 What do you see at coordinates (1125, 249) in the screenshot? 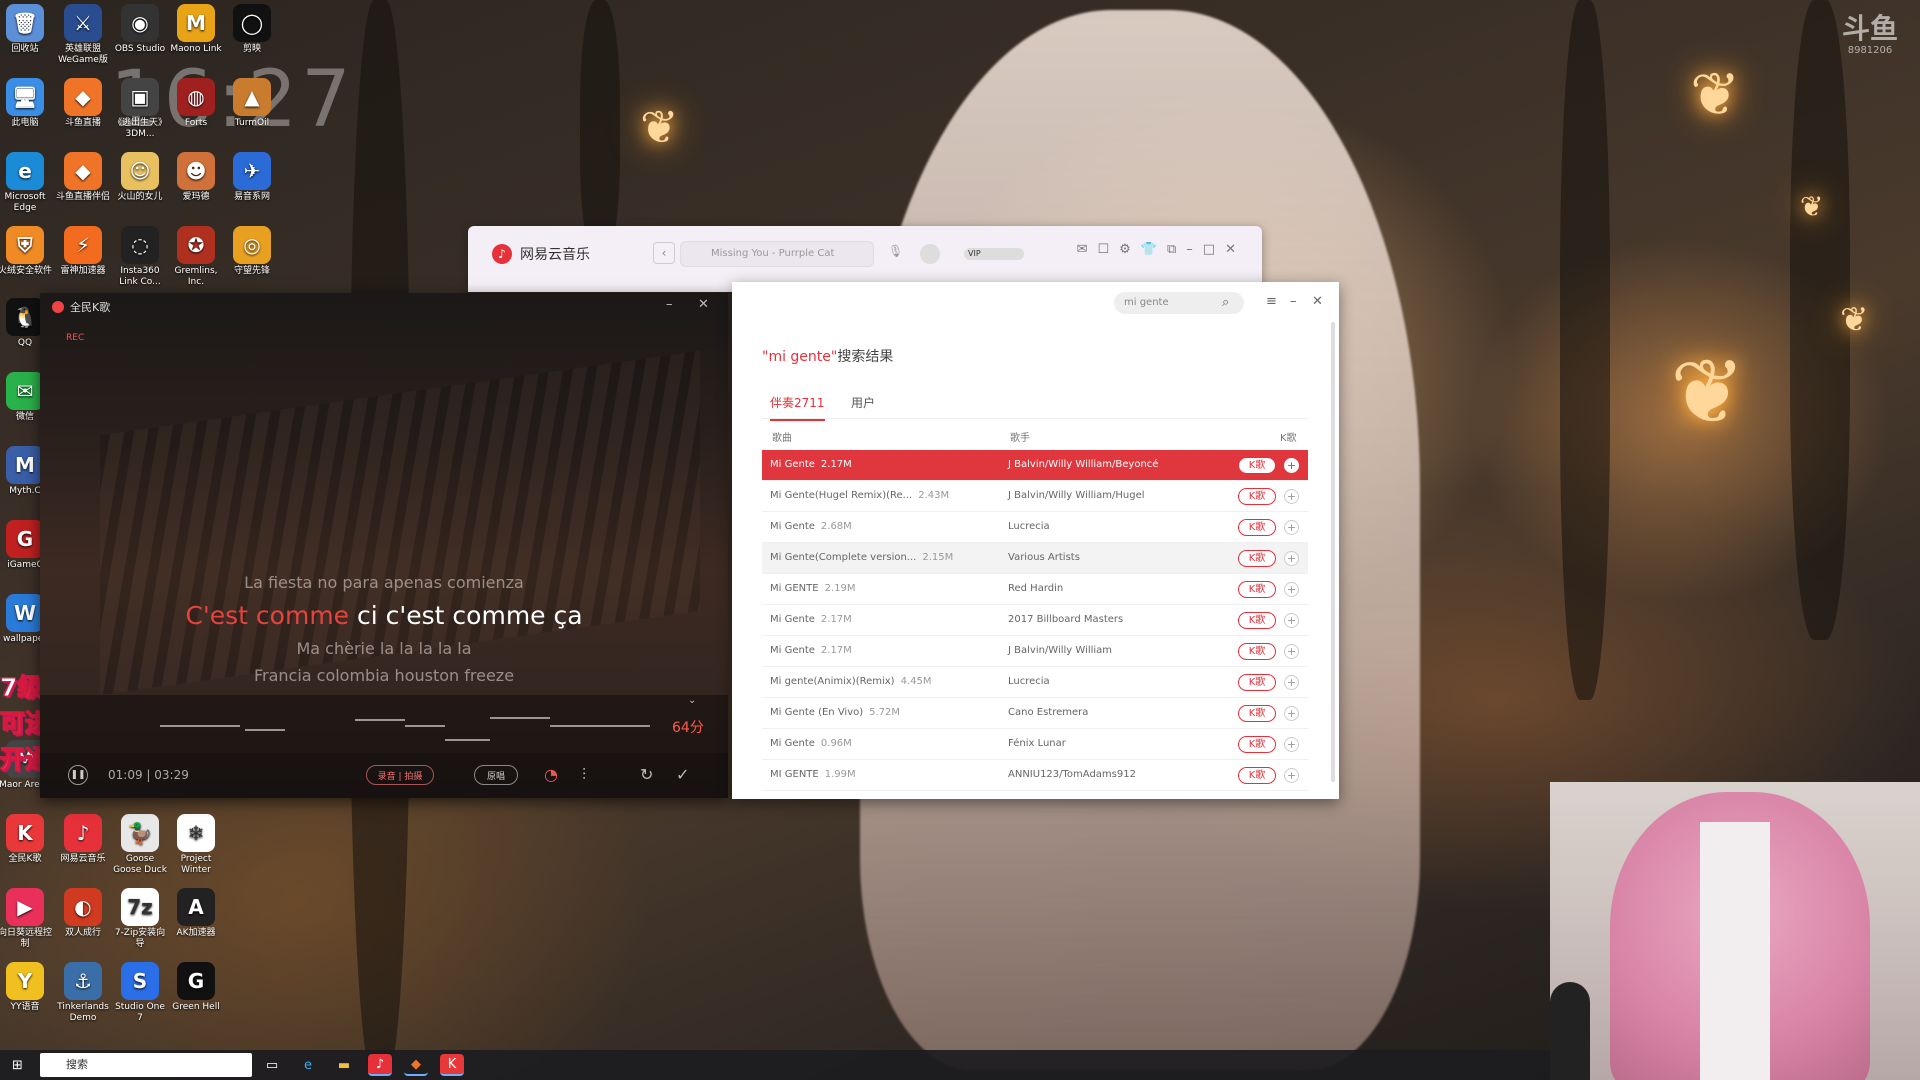
I see `settings-icon: ⚙` at bounding box center [1125, 249].